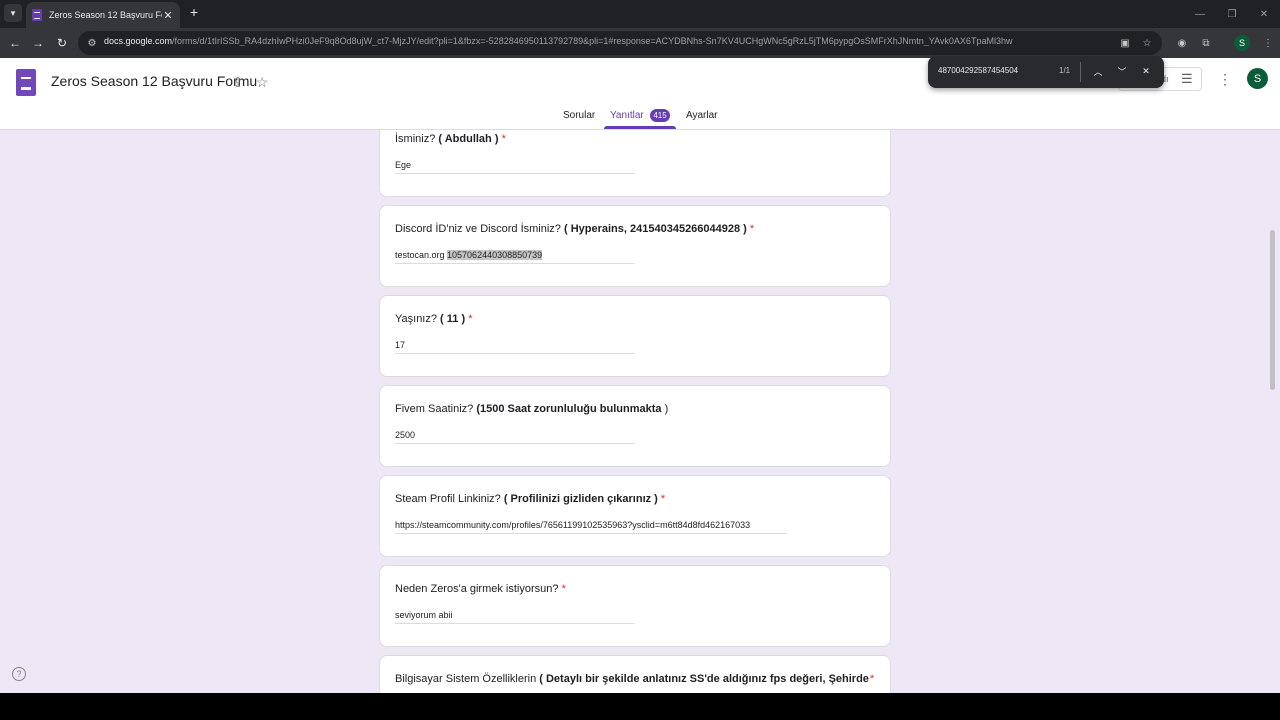  Describe the element at coordinates (1182, 43) in the screenshot. I see `extension-icon: ◉` at that location.